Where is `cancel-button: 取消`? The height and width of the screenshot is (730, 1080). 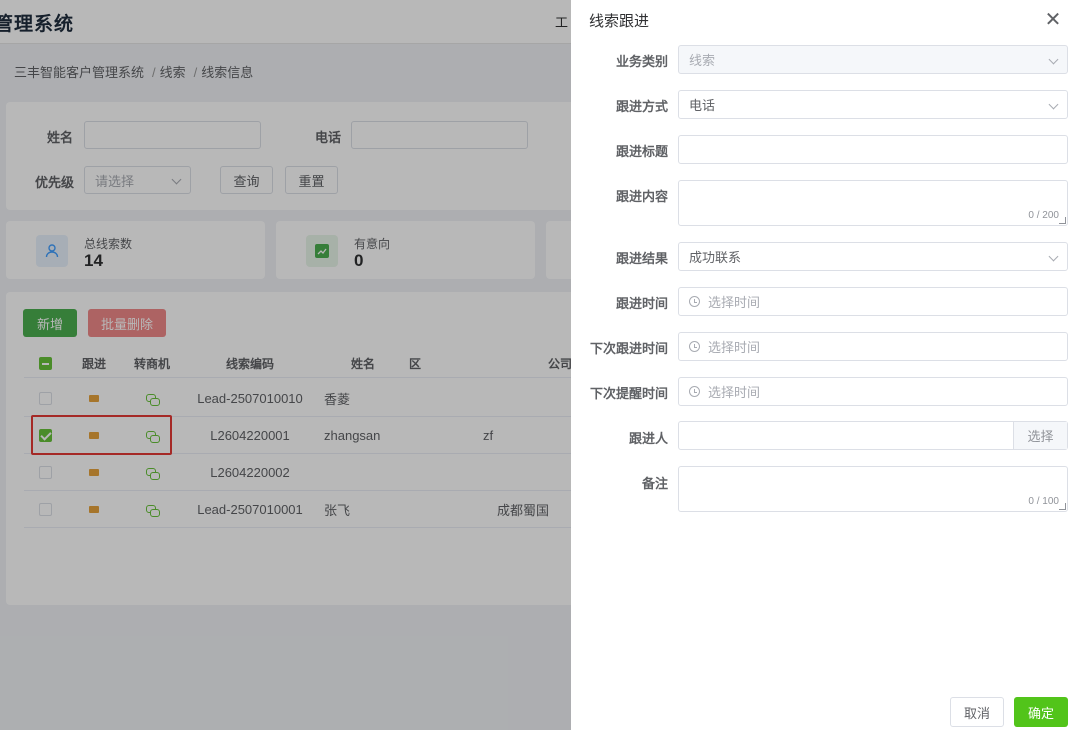
cancel-button: 取消 is located at coordinates (977, 712).